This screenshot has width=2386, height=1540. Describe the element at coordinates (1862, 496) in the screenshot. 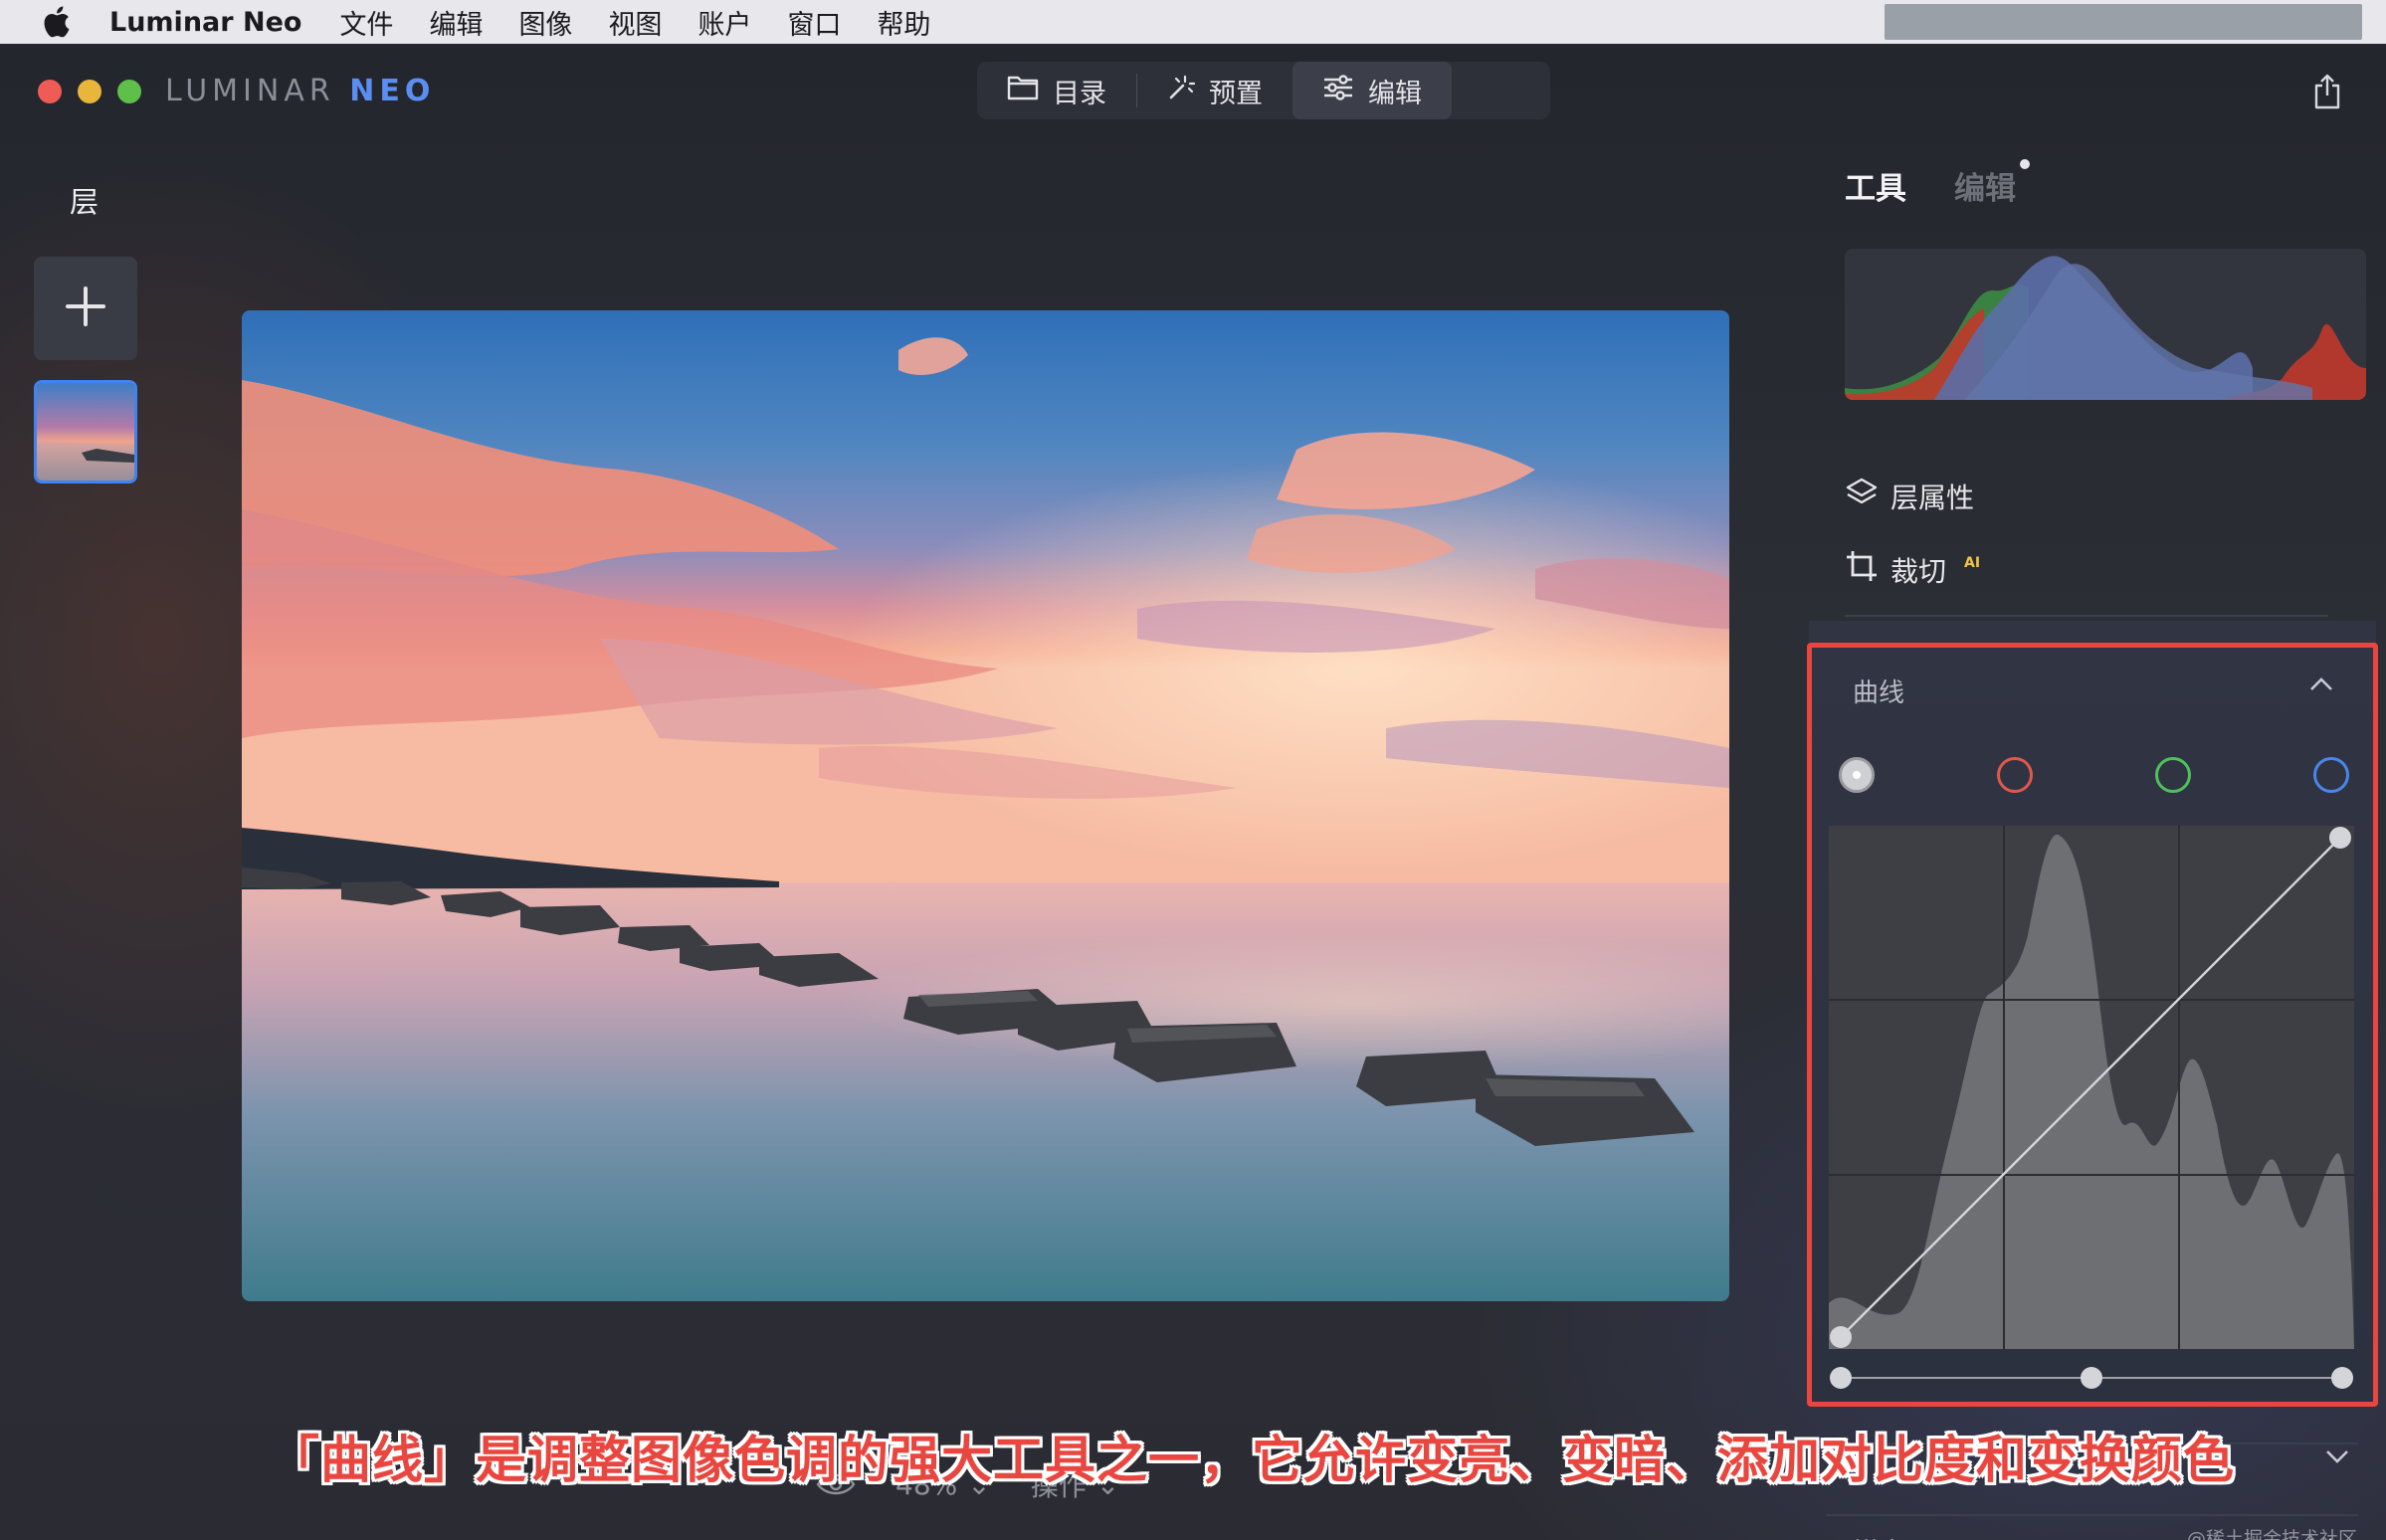

I see `layers-stack-icon` at that location.